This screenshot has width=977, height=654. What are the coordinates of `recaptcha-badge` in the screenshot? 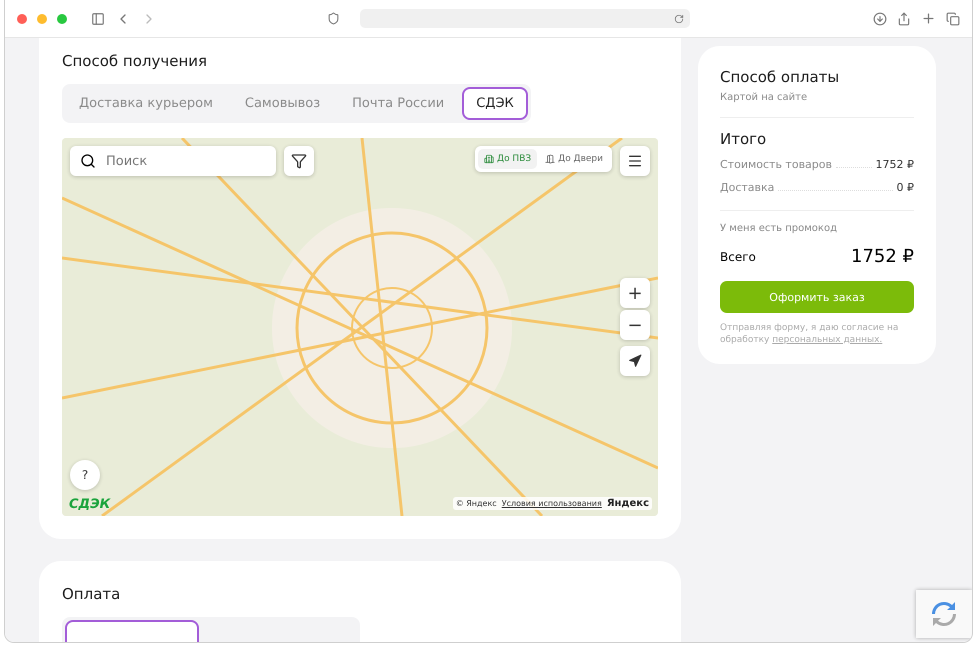 It's located at (944, 614).